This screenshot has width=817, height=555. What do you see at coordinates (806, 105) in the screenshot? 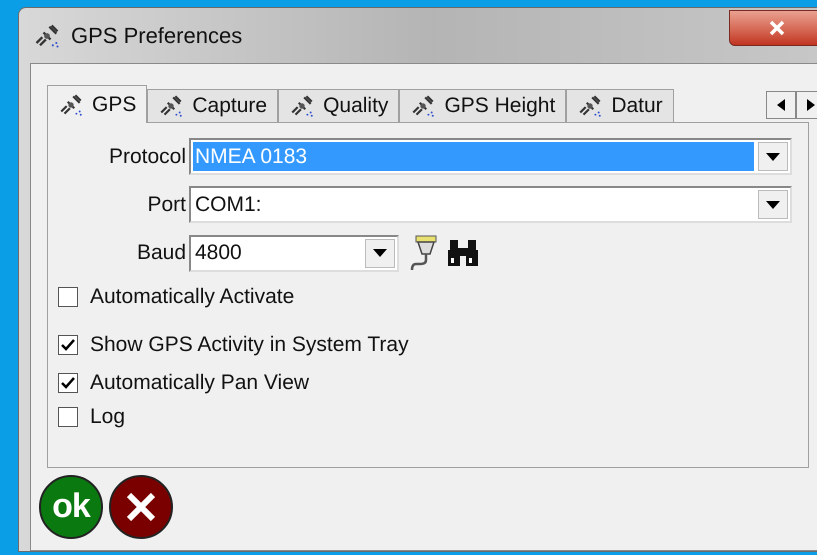
I see `scroll-right-button` at bounding box center [806, 105].